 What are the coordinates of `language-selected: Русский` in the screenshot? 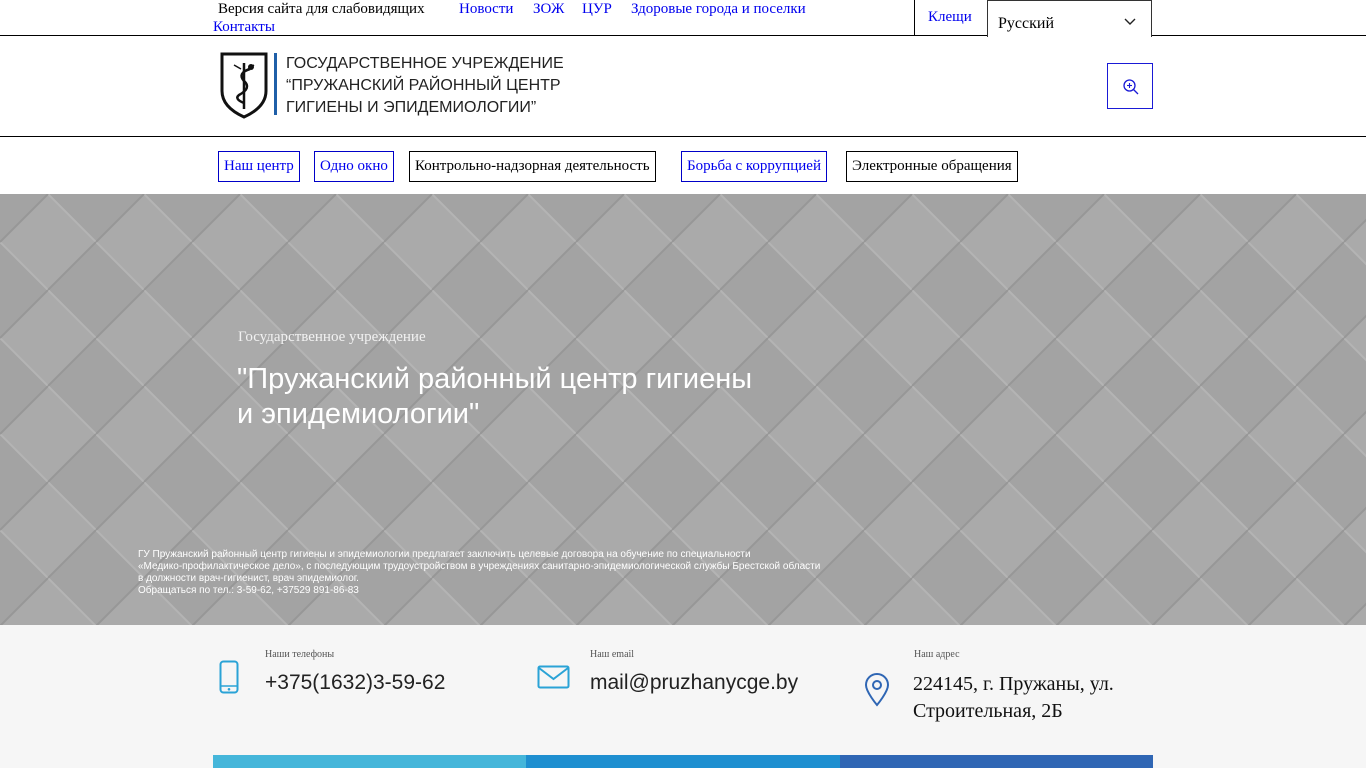 It's located at (1026, 23).